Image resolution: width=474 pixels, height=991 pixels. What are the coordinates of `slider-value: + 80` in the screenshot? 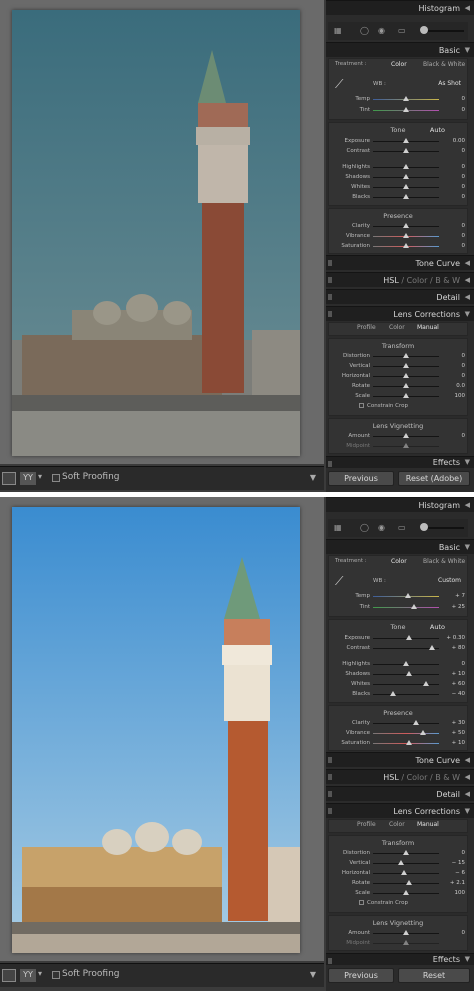 It's located at (458, 648).